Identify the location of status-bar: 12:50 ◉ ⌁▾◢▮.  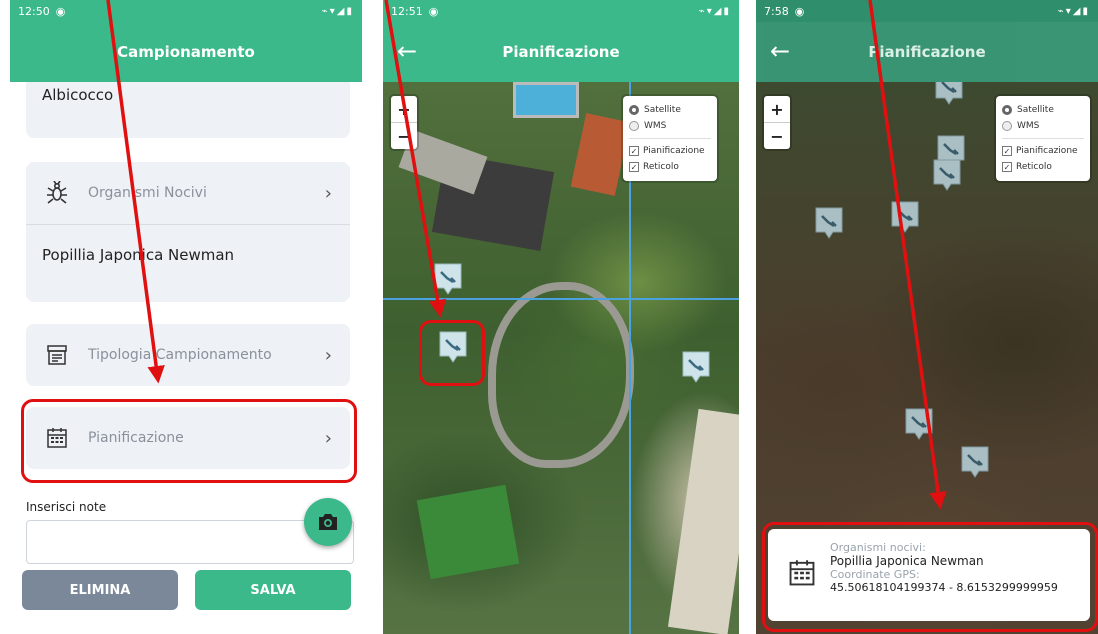
(186, 11).